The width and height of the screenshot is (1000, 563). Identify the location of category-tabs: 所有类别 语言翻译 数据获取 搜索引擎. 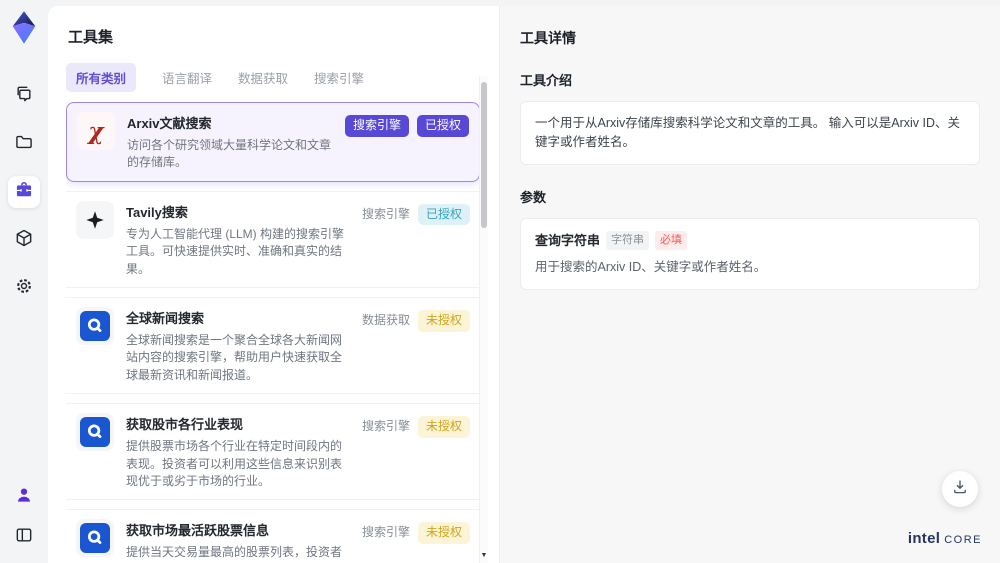
(282, 77).